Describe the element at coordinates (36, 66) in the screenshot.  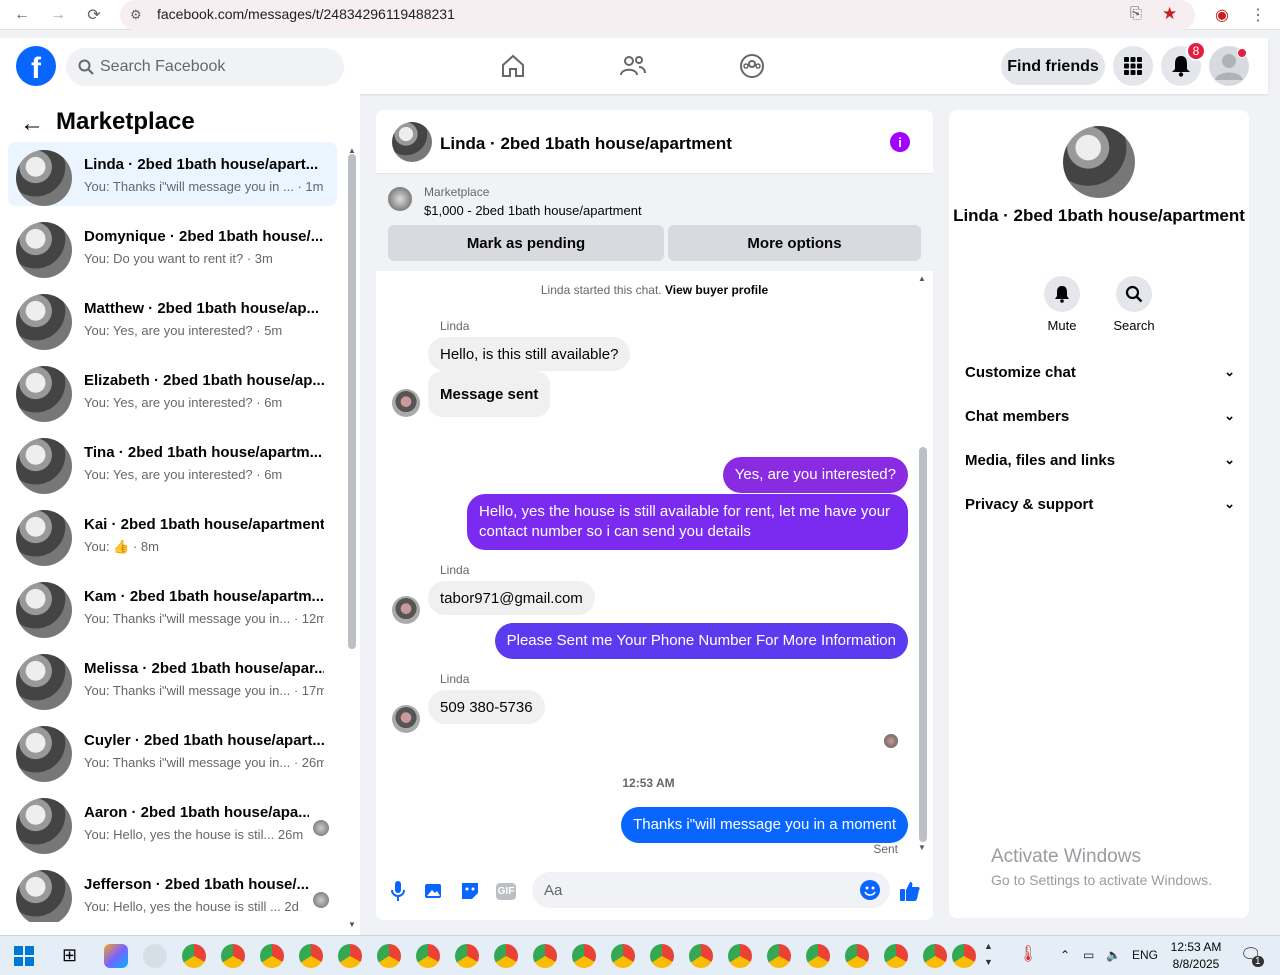
I see `facebook-logo-icon: f` at that location.